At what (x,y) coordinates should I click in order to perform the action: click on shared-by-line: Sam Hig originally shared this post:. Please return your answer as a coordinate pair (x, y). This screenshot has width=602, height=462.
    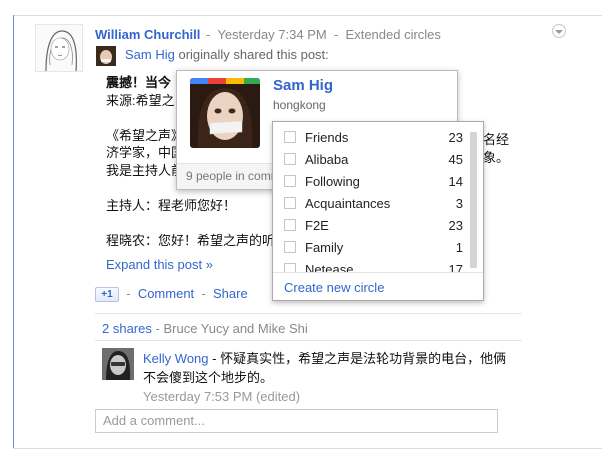
    Looking at the image, I should click on (227, 54).